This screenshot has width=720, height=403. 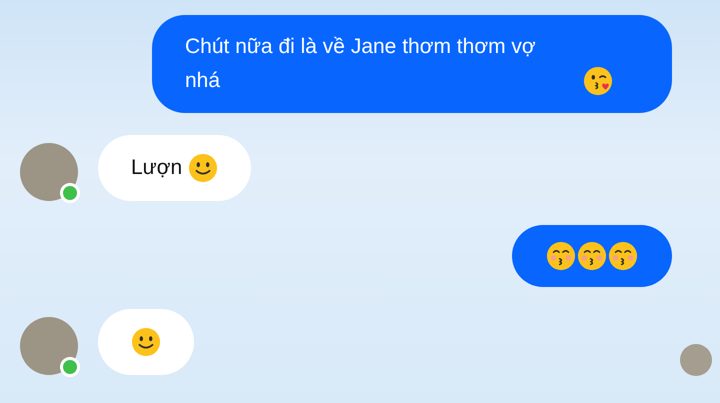 What do you see at coordinates (157, 167) in the screenshot?
I see `message-text: Lượn` at bounding box center [157, 167].